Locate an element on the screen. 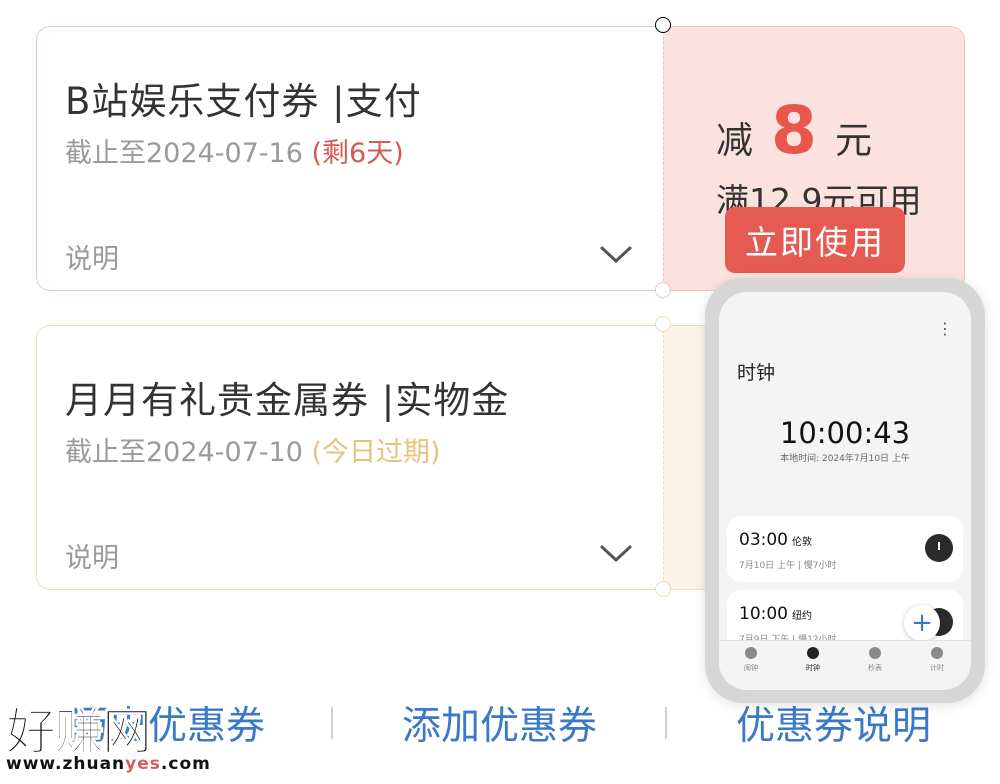 The image size is (1000, 784). coupon-title: B站娱乐支付券 |支付 is located at coordinates (243, 101).